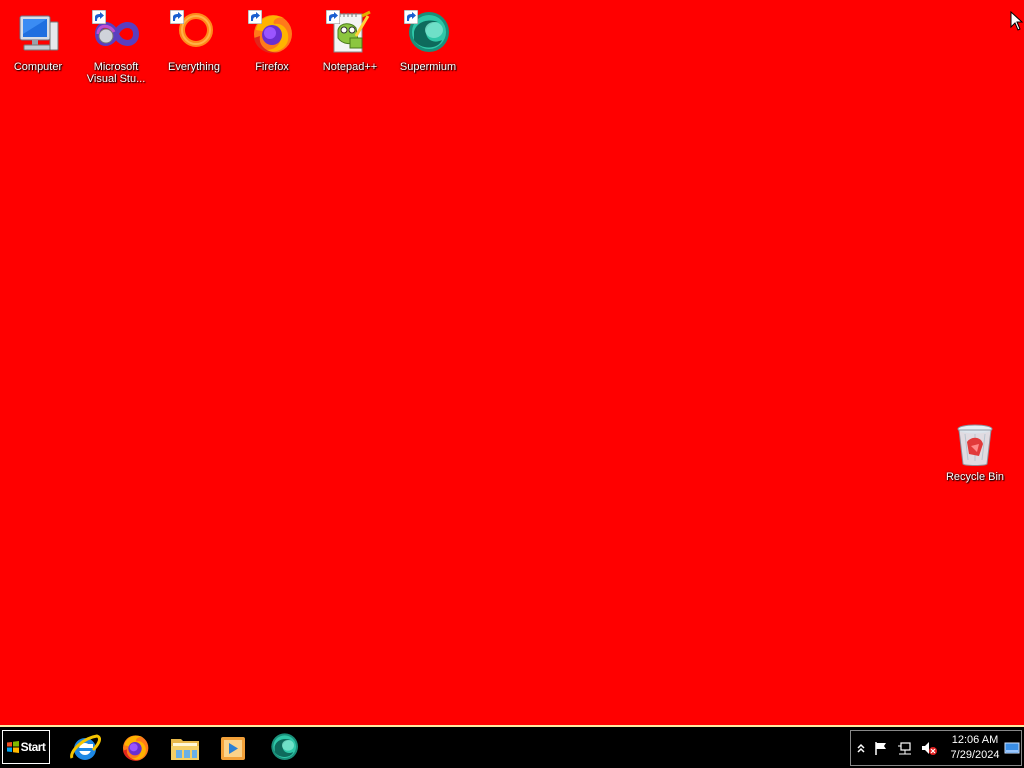 This screenshot has width=1024, height=768. I want to click on desktop-icon-label: Everything, so click(194, 67).